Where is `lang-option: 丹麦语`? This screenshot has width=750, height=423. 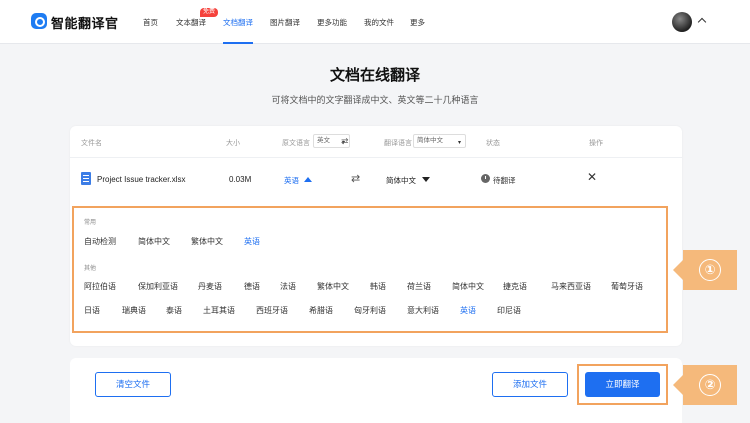
lang-option: 丹麦语 is located at coordinates (210, 286).